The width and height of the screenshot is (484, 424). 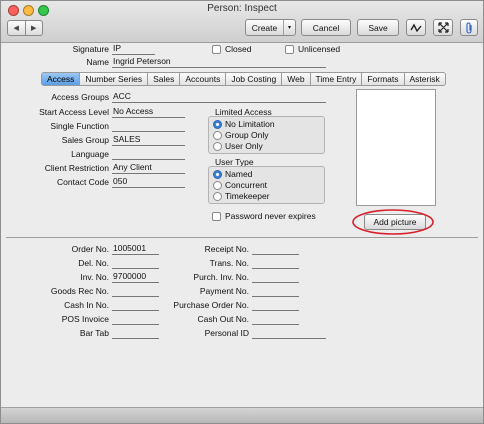 I want to click on radio-group-only-label: Group Only, so click(x=247, y=135).